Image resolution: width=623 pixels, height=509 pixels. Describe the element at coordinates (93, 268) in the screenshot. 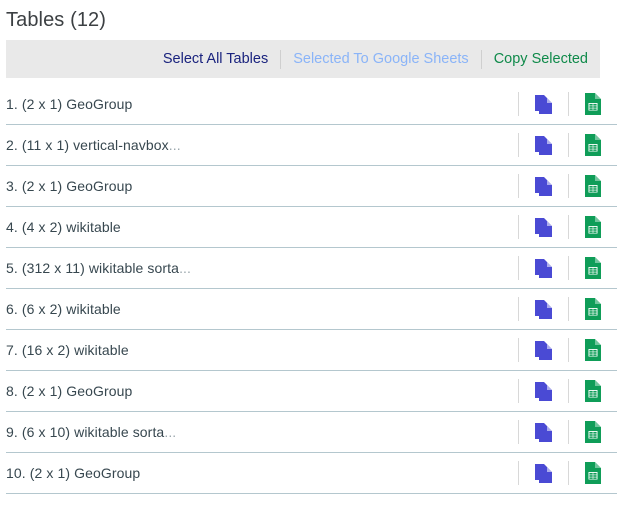

I see `table-row-text: 5. (312 x 11) wikitable sorta` at that location.